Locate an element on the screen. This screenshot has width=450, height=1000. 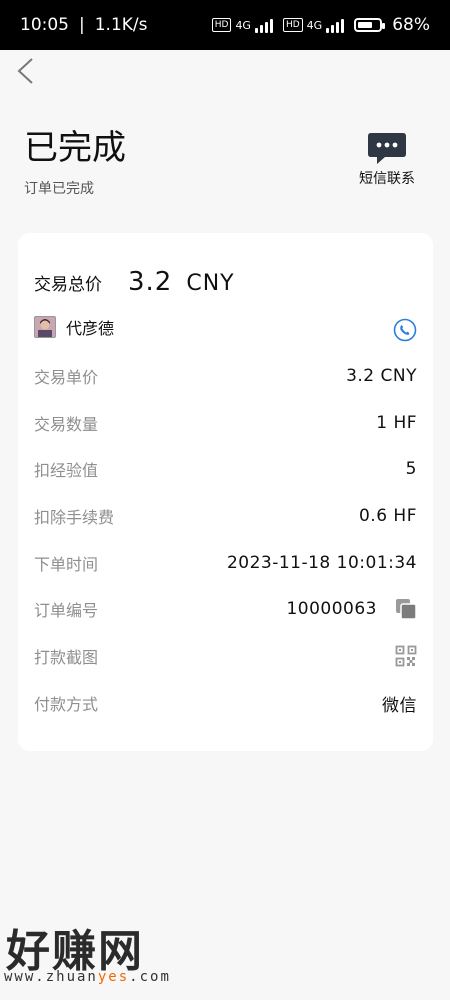
avatar is located at coordinates (45, 327).